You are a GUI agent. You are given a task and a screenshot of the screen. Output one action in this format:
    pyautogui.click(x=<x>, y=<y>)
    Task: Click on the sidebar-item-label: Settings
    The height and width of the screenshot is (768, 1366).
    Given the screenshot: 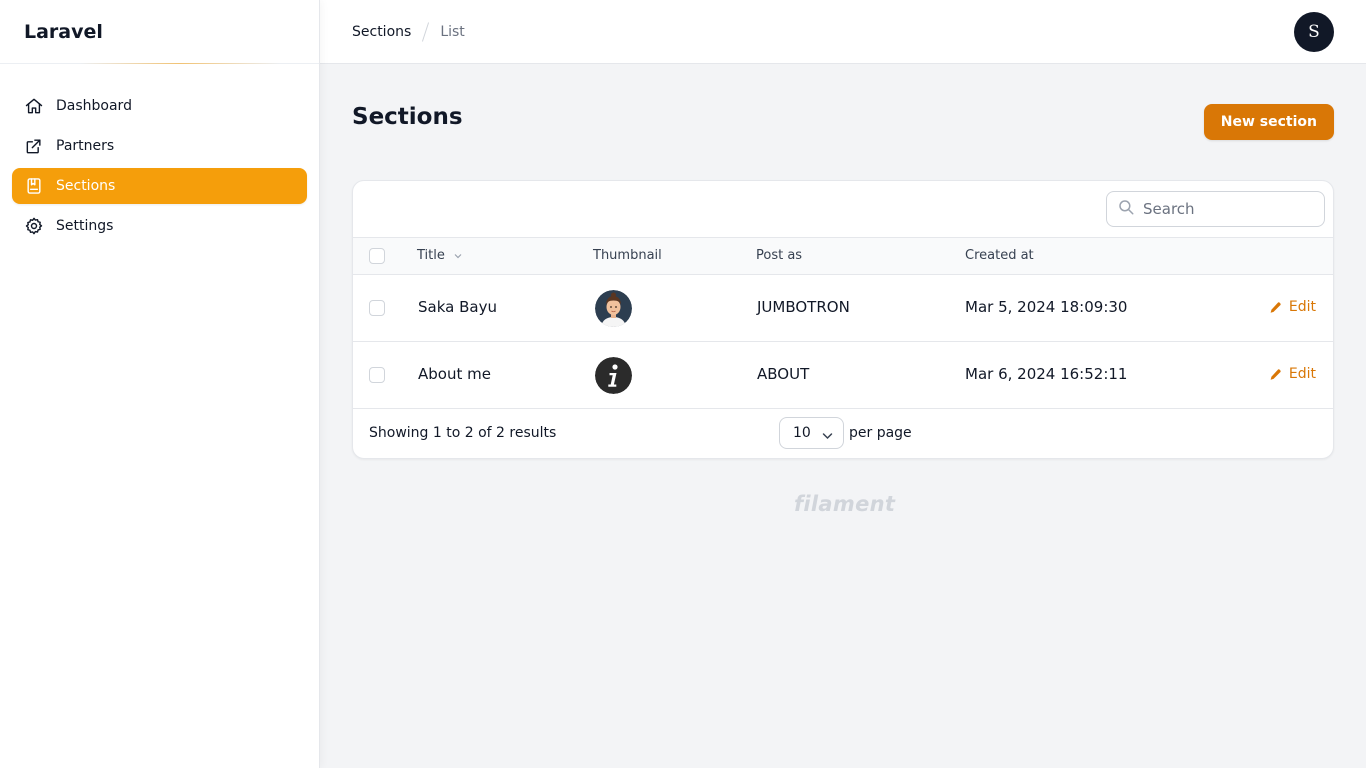 What is the action you would take?
    pyautogui.click(x=85, y=226)
    